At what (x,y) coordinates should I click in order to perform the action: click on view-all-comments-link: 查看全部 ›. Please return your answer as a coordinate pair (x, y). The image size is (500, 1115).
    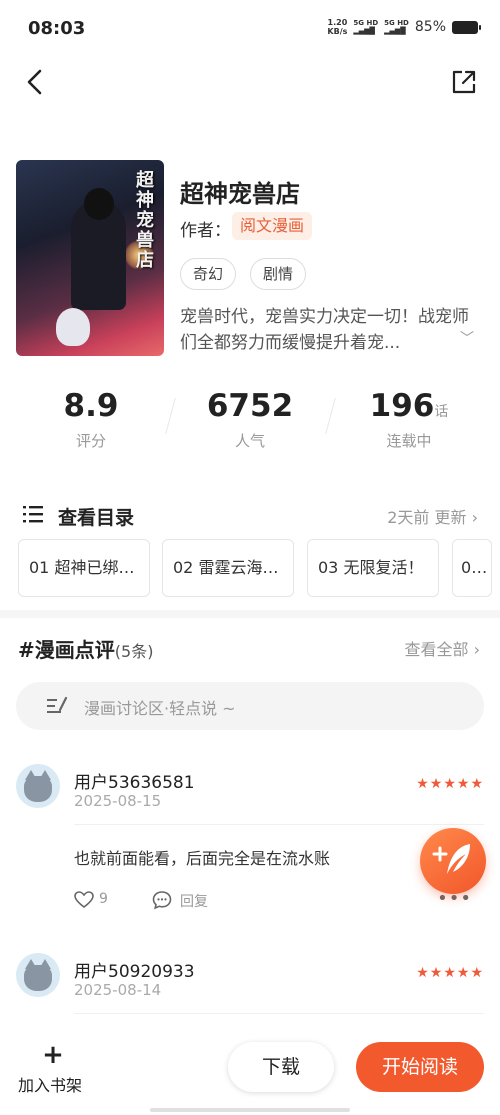
    Looking at the image, I should click on (442, 648).